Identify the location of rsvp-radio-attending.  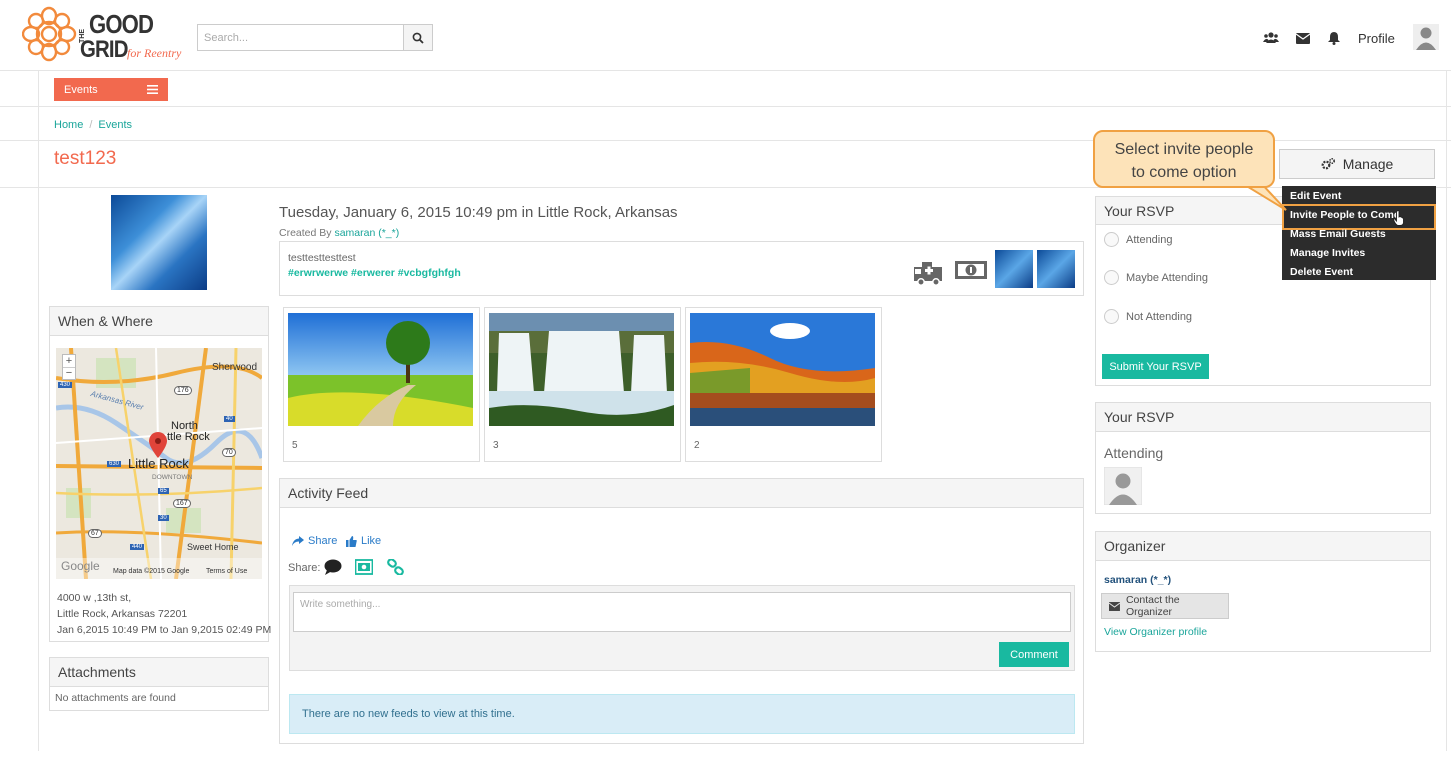
(1111, 239).